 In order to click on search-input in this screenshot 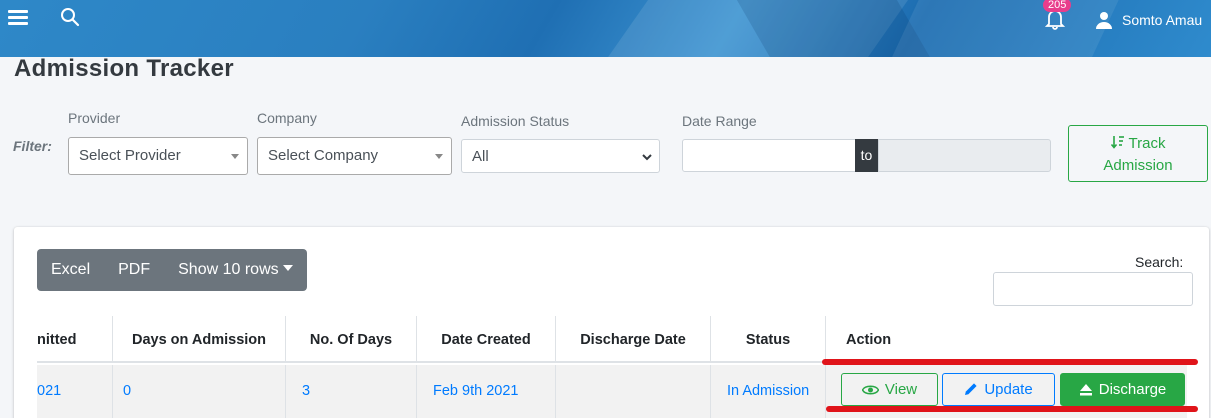, I will do `click(1093, 289)`.